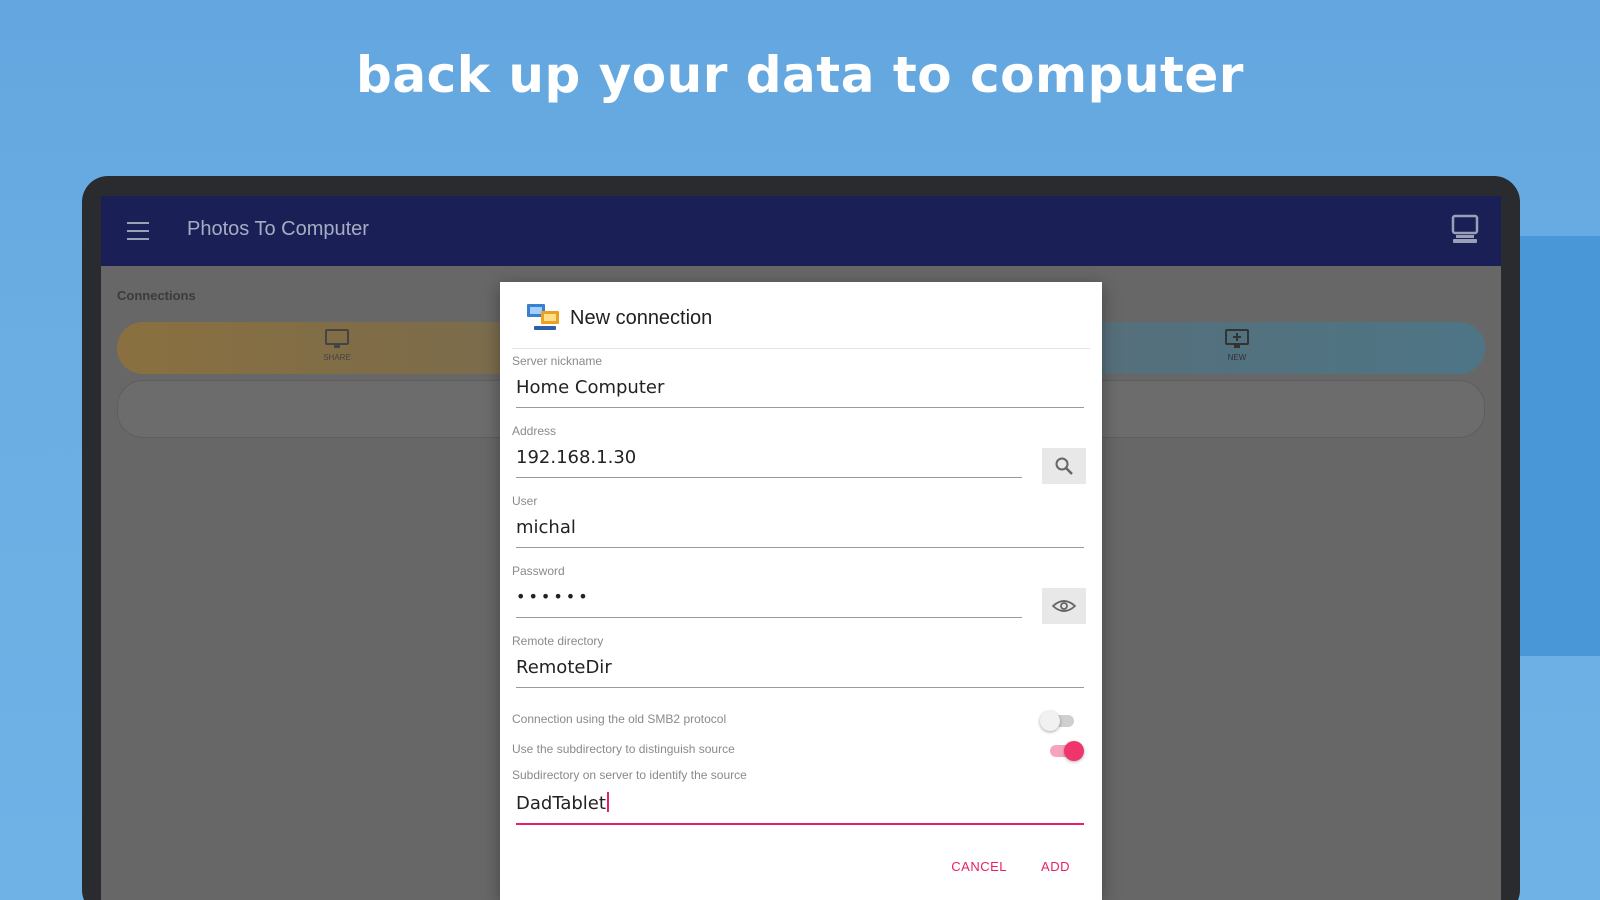  What do you see at coordinates (800, 824) in the screenshot?
I see `subdirectory-underline` at bounding box center [800, 824].